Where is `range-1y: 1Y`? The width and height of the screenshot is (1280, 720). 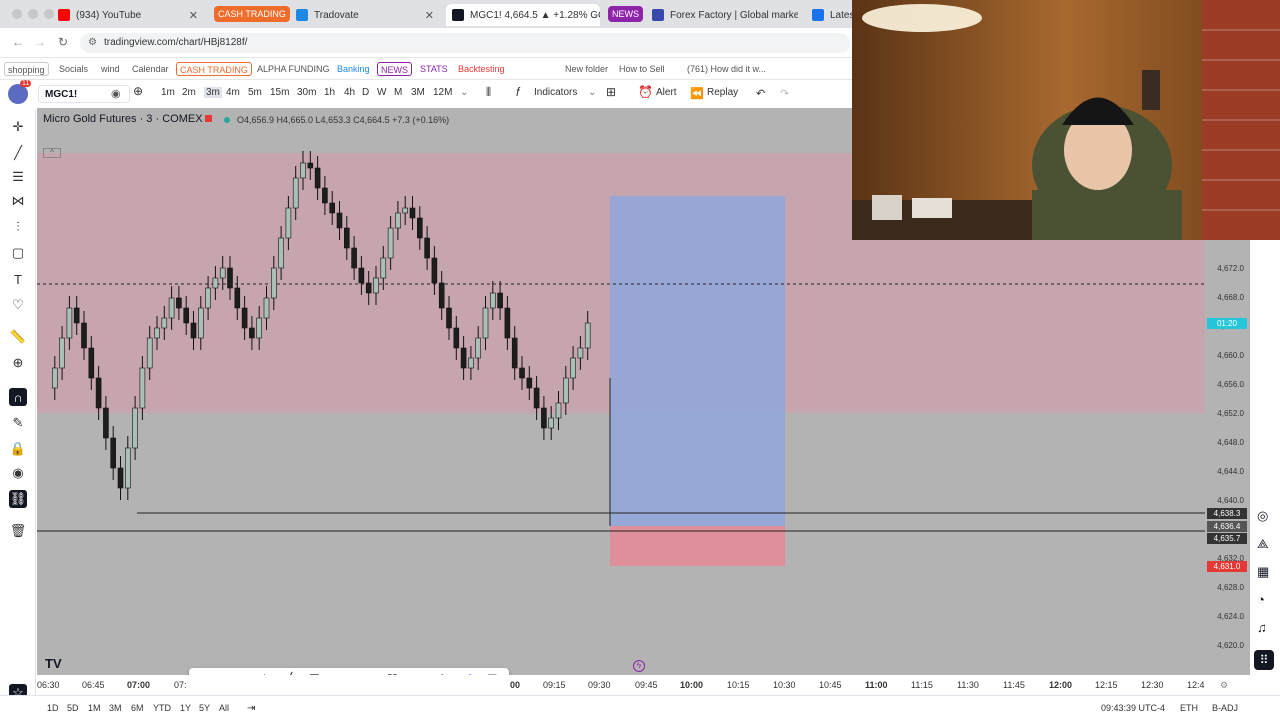
range-1y: 1Y is located at coordinates (185, 708).